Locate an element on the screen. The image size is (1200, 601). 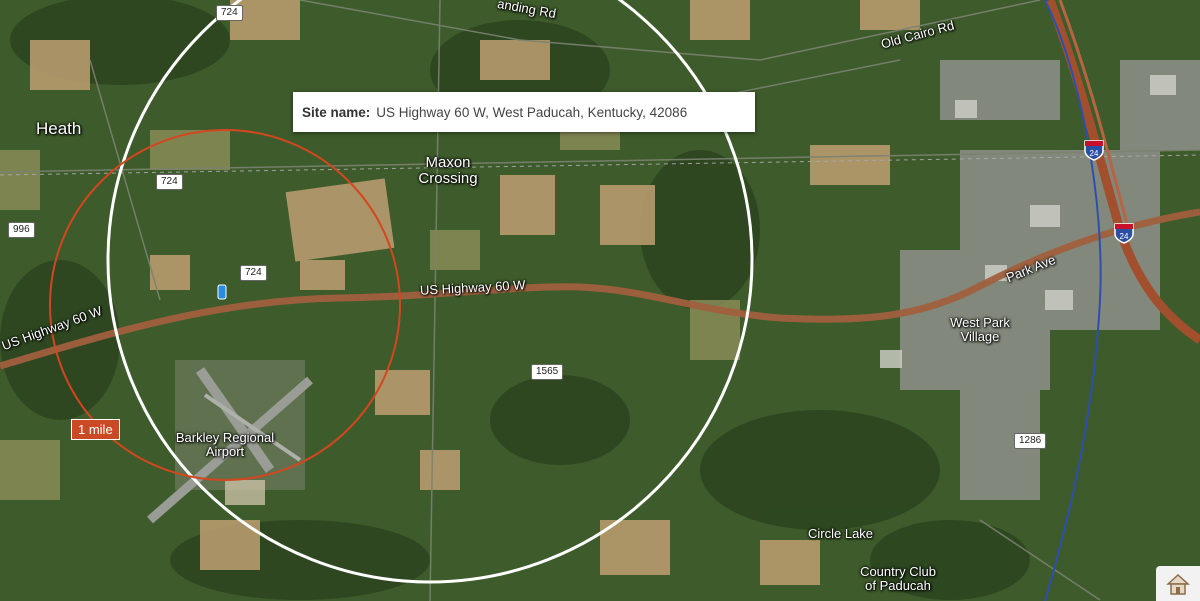
place-label-line: Maxon is located at coordinates (448, 162).